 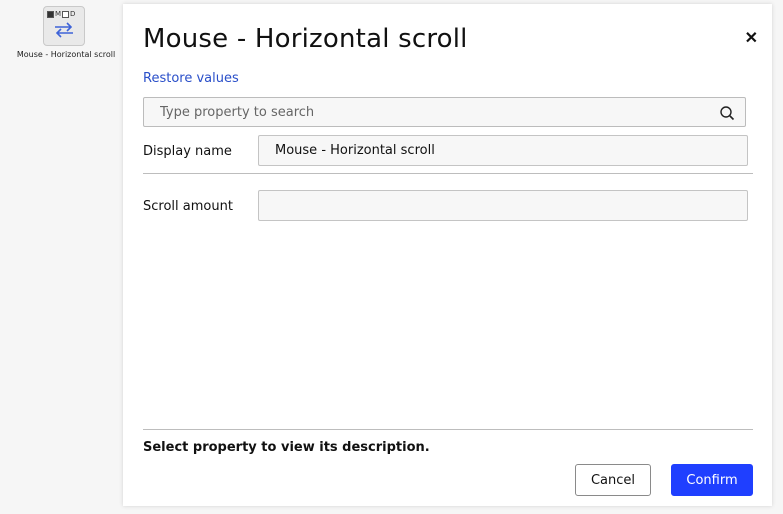 I want to click on dialog-title: Mouse - Horizontal scroll, so click(x=305, y=39).